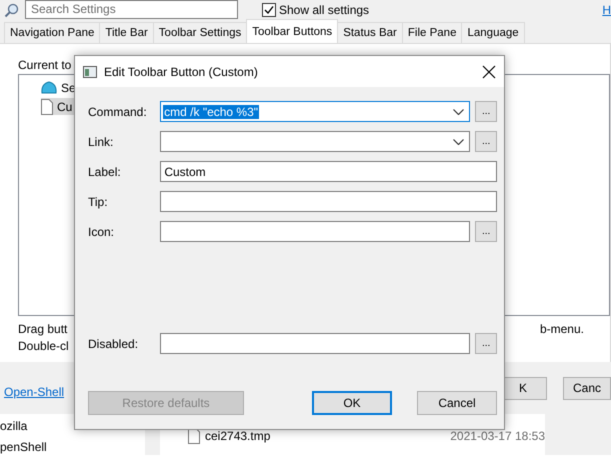 Image resolution: width=611 pixels, height=456 pixels. What do you see at coordinates (45, 65) in the screenshot?
I see `section-label: Current to` at bounding box center [45, 65].